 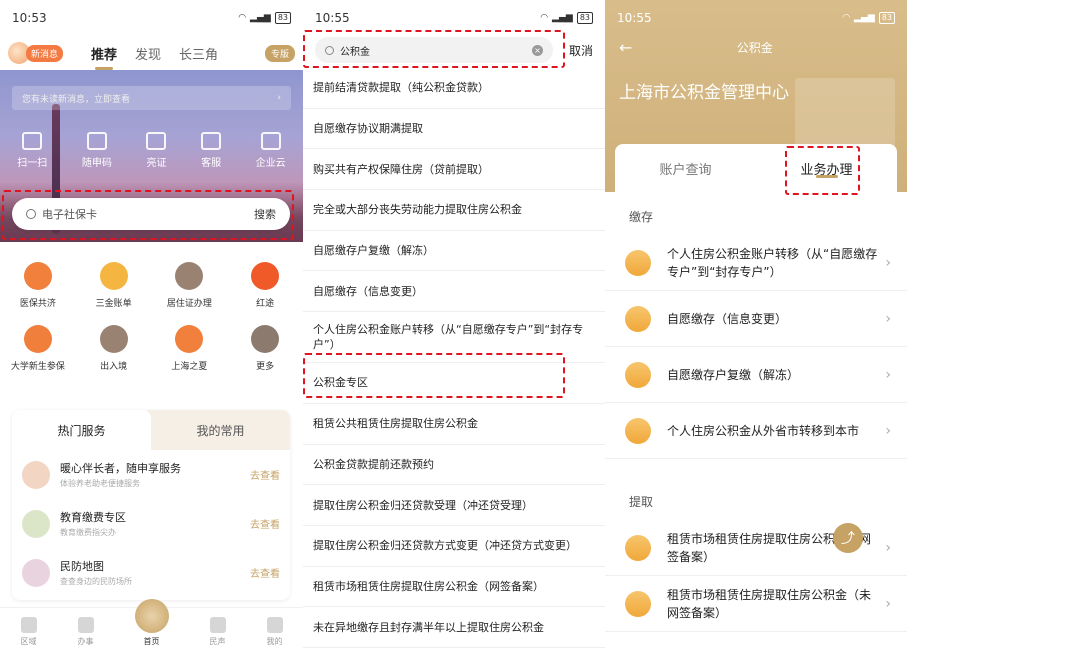 What do you see at coordinates (848, 538) in the screenshot?
I see `share-icon: ⤴` at bounding box center [848, 538].